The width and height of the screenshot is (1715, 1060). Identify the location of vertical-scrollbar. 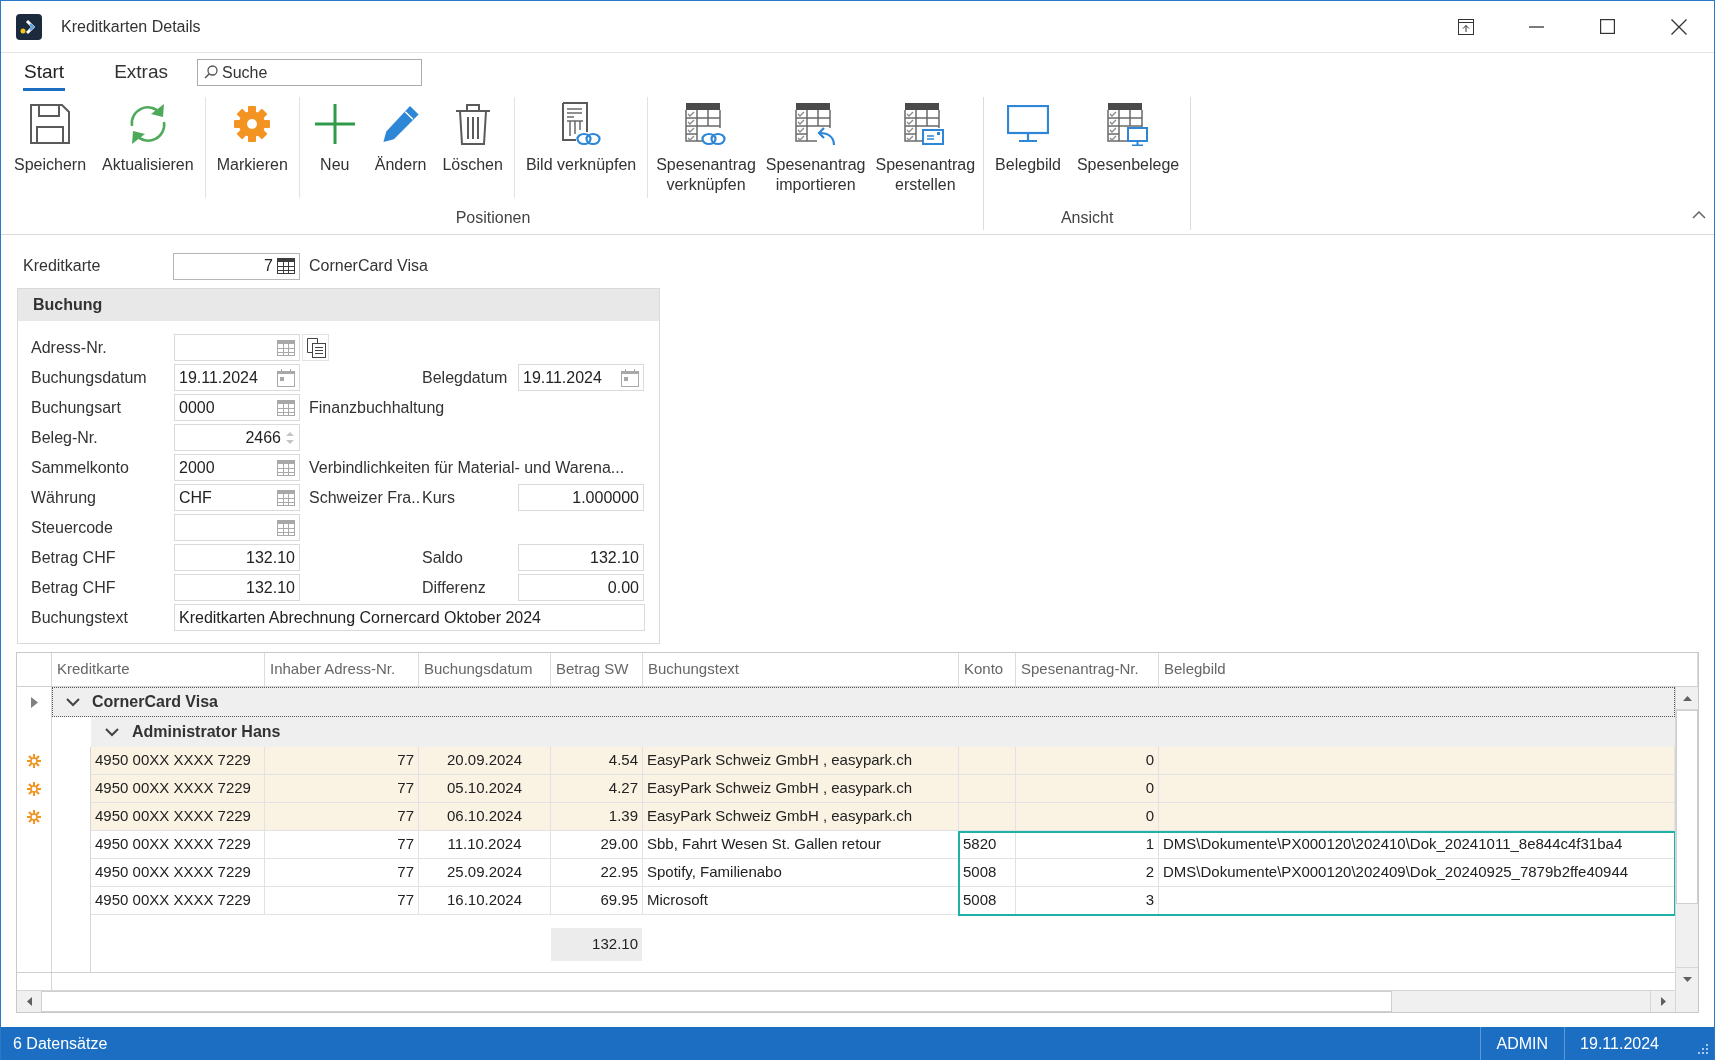
(1686, 849).